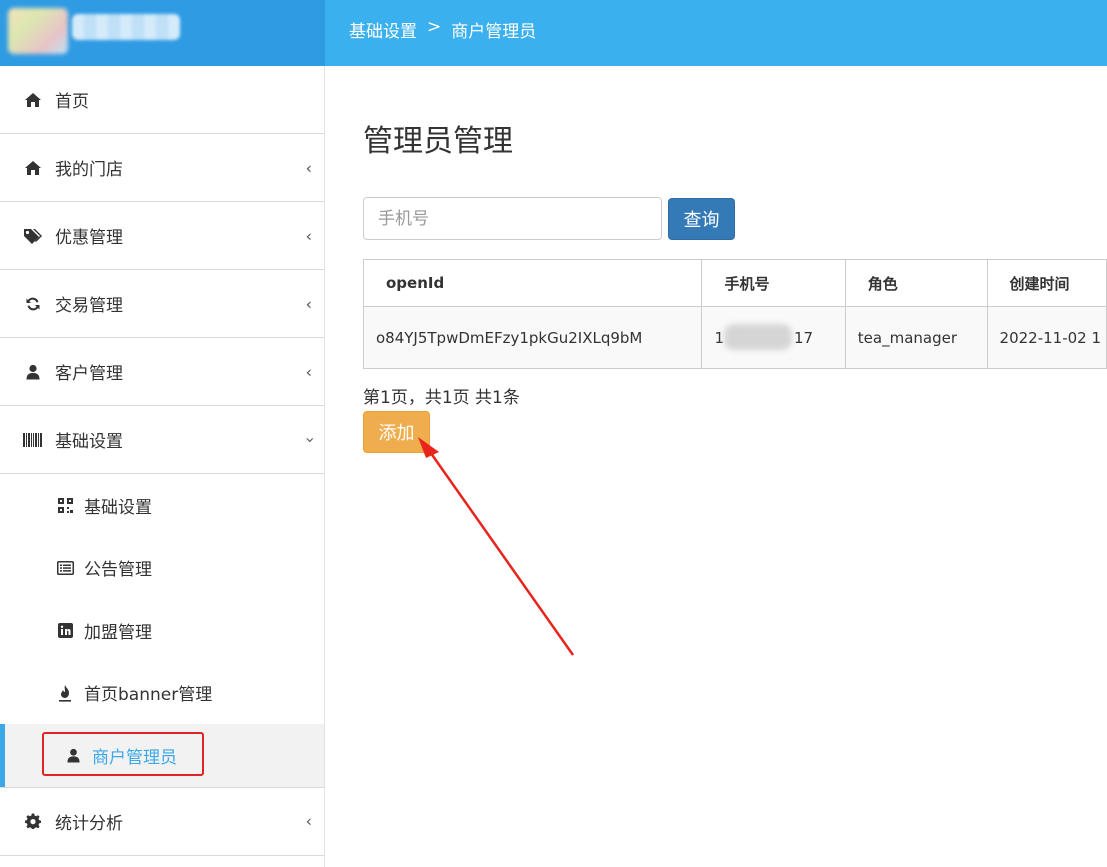  Describe the element at coordinates (1046, 337) in the screenshot. I see `cell-created: 2022-11-02 1` at that location.